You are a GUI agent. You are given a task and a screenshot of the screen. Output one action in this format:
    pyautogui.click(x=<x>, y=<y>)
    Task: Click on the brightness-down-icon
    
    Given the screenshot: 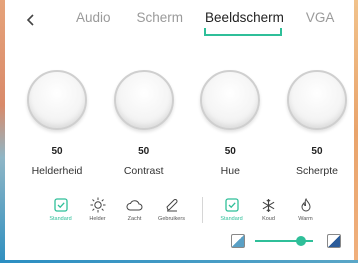 What is the action you would take?
    pyautogui.click(x=238, y=241)
    